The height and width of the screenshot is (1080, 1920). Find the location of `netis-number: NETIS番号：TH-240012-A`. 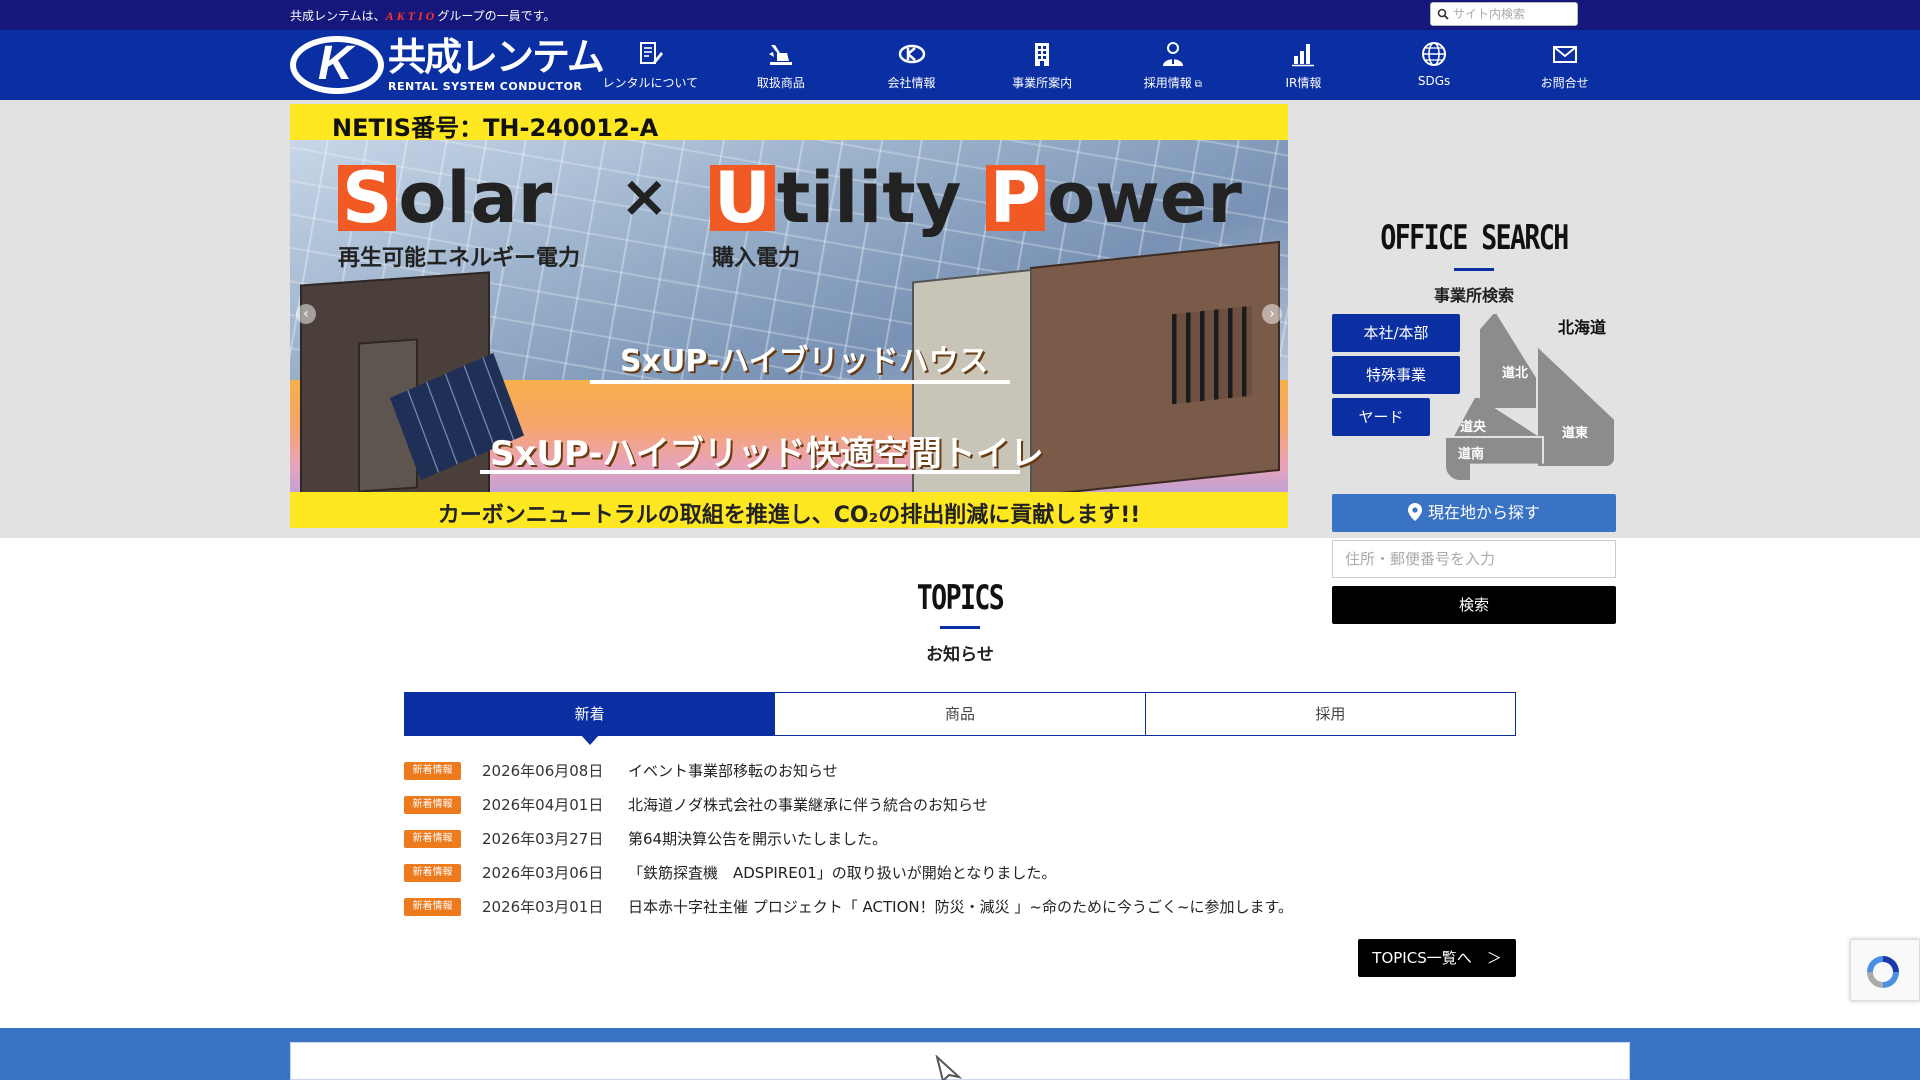

netis-number: NETIS番号：TH-240012-A is located at coordinates (495, 128).